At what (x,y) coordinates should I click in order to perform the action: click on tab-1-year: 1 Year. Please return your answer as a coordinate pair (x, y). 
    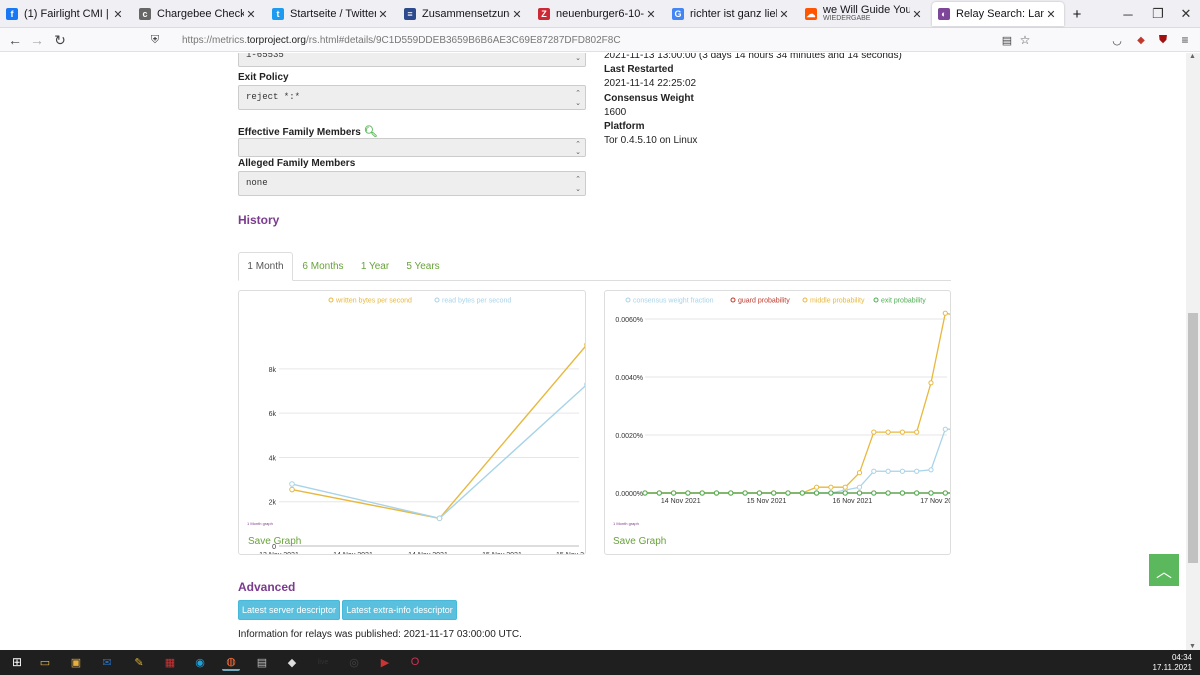
    Looking at the image, I should click on (375, 266).